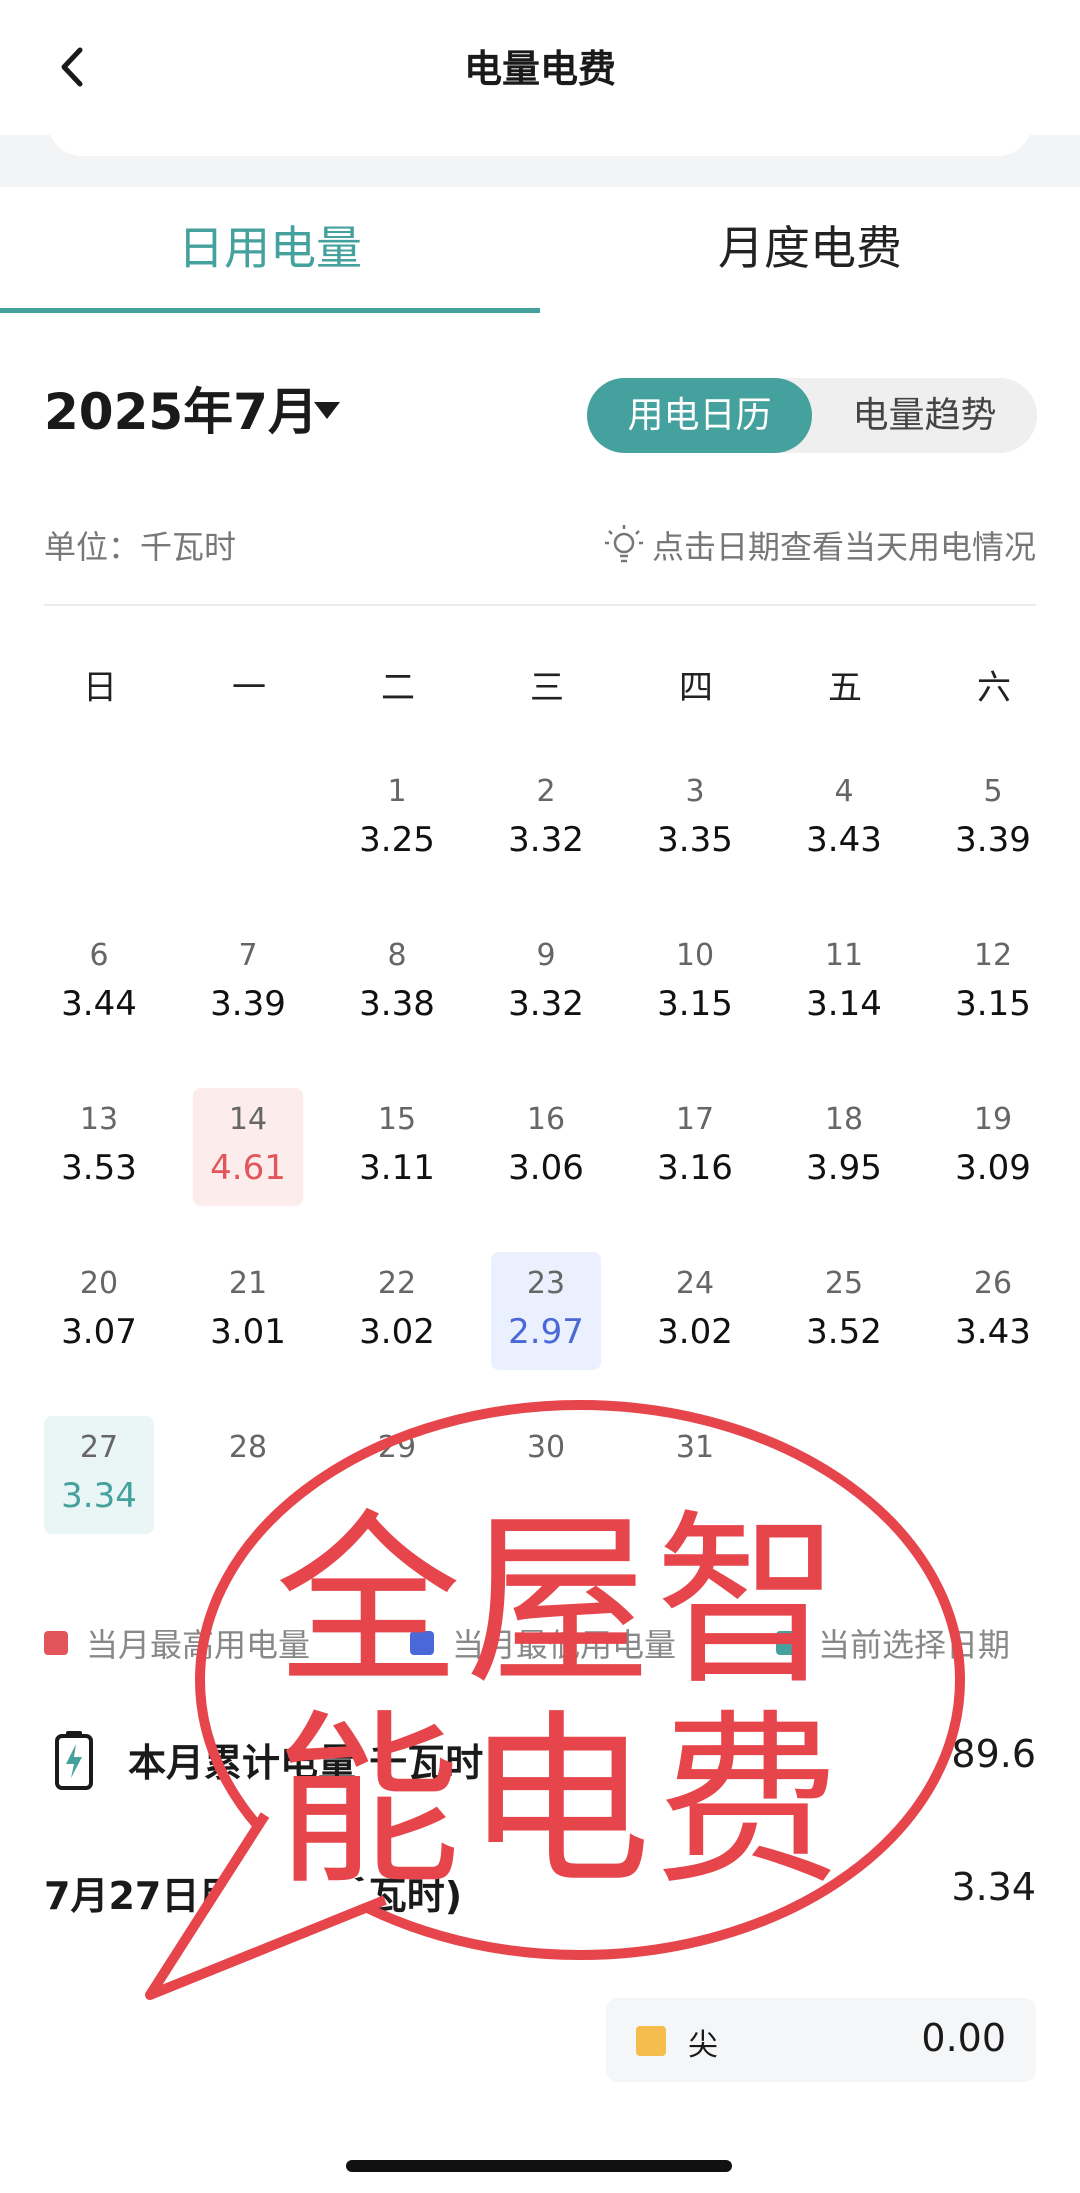  What do you see at coordinates (844, 819) in the screenshot?
I see `calendar-day-cell: 4 3.43` at bounding box center [844, 819].